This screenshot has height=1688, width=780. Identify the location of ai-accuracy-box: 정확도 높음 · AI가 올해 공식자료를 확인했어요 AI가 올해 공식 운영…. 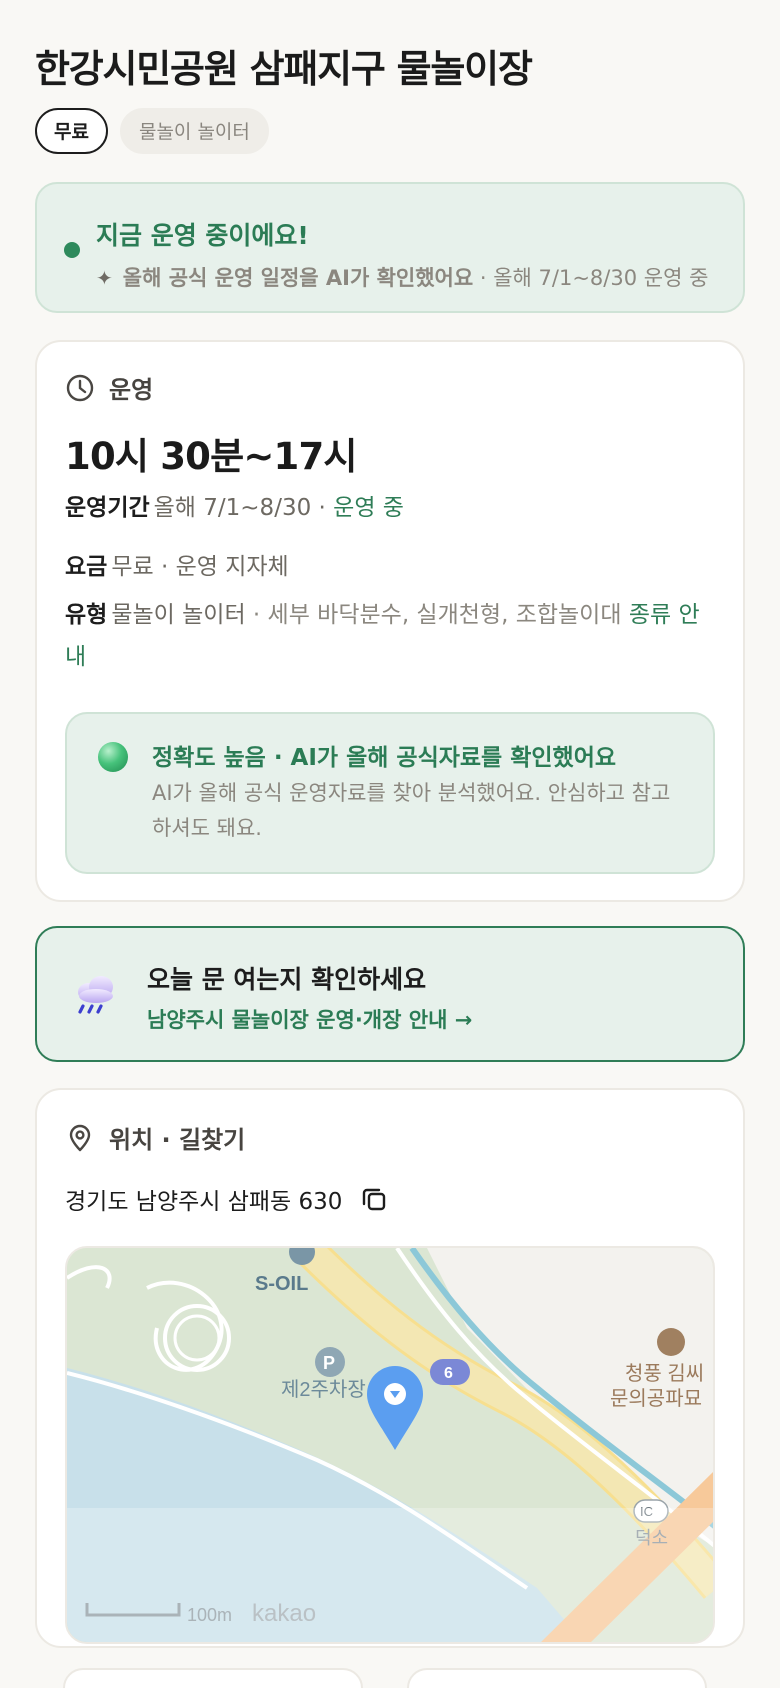
(390, 793).